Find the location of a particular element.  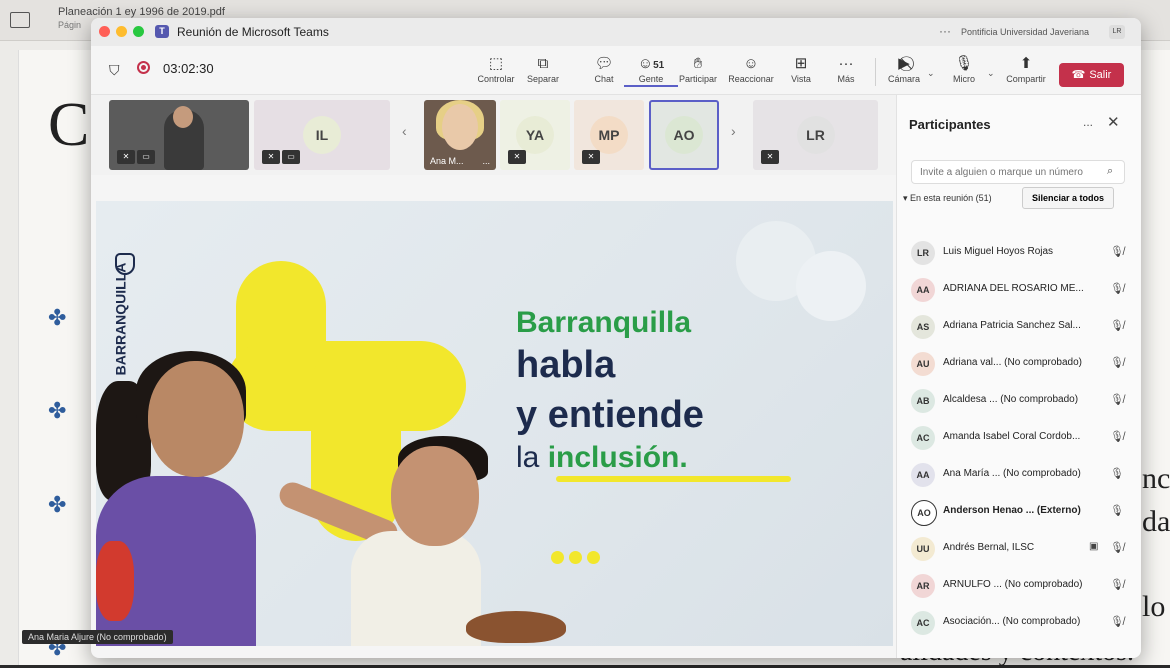

close-icon: ✕ is located at coordinates (1113, 122).